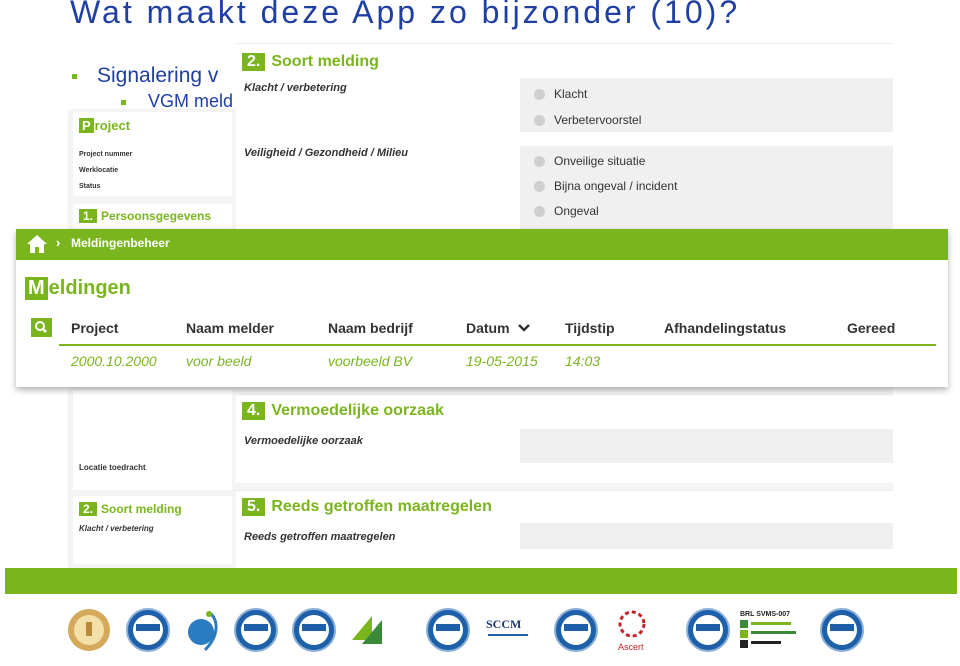 This screenshot has height=666, width=960. What do you see at coordinates (871, 328) in the screenshot?
I see `column-gereed: Gereed` at bounding box center [871, 328].